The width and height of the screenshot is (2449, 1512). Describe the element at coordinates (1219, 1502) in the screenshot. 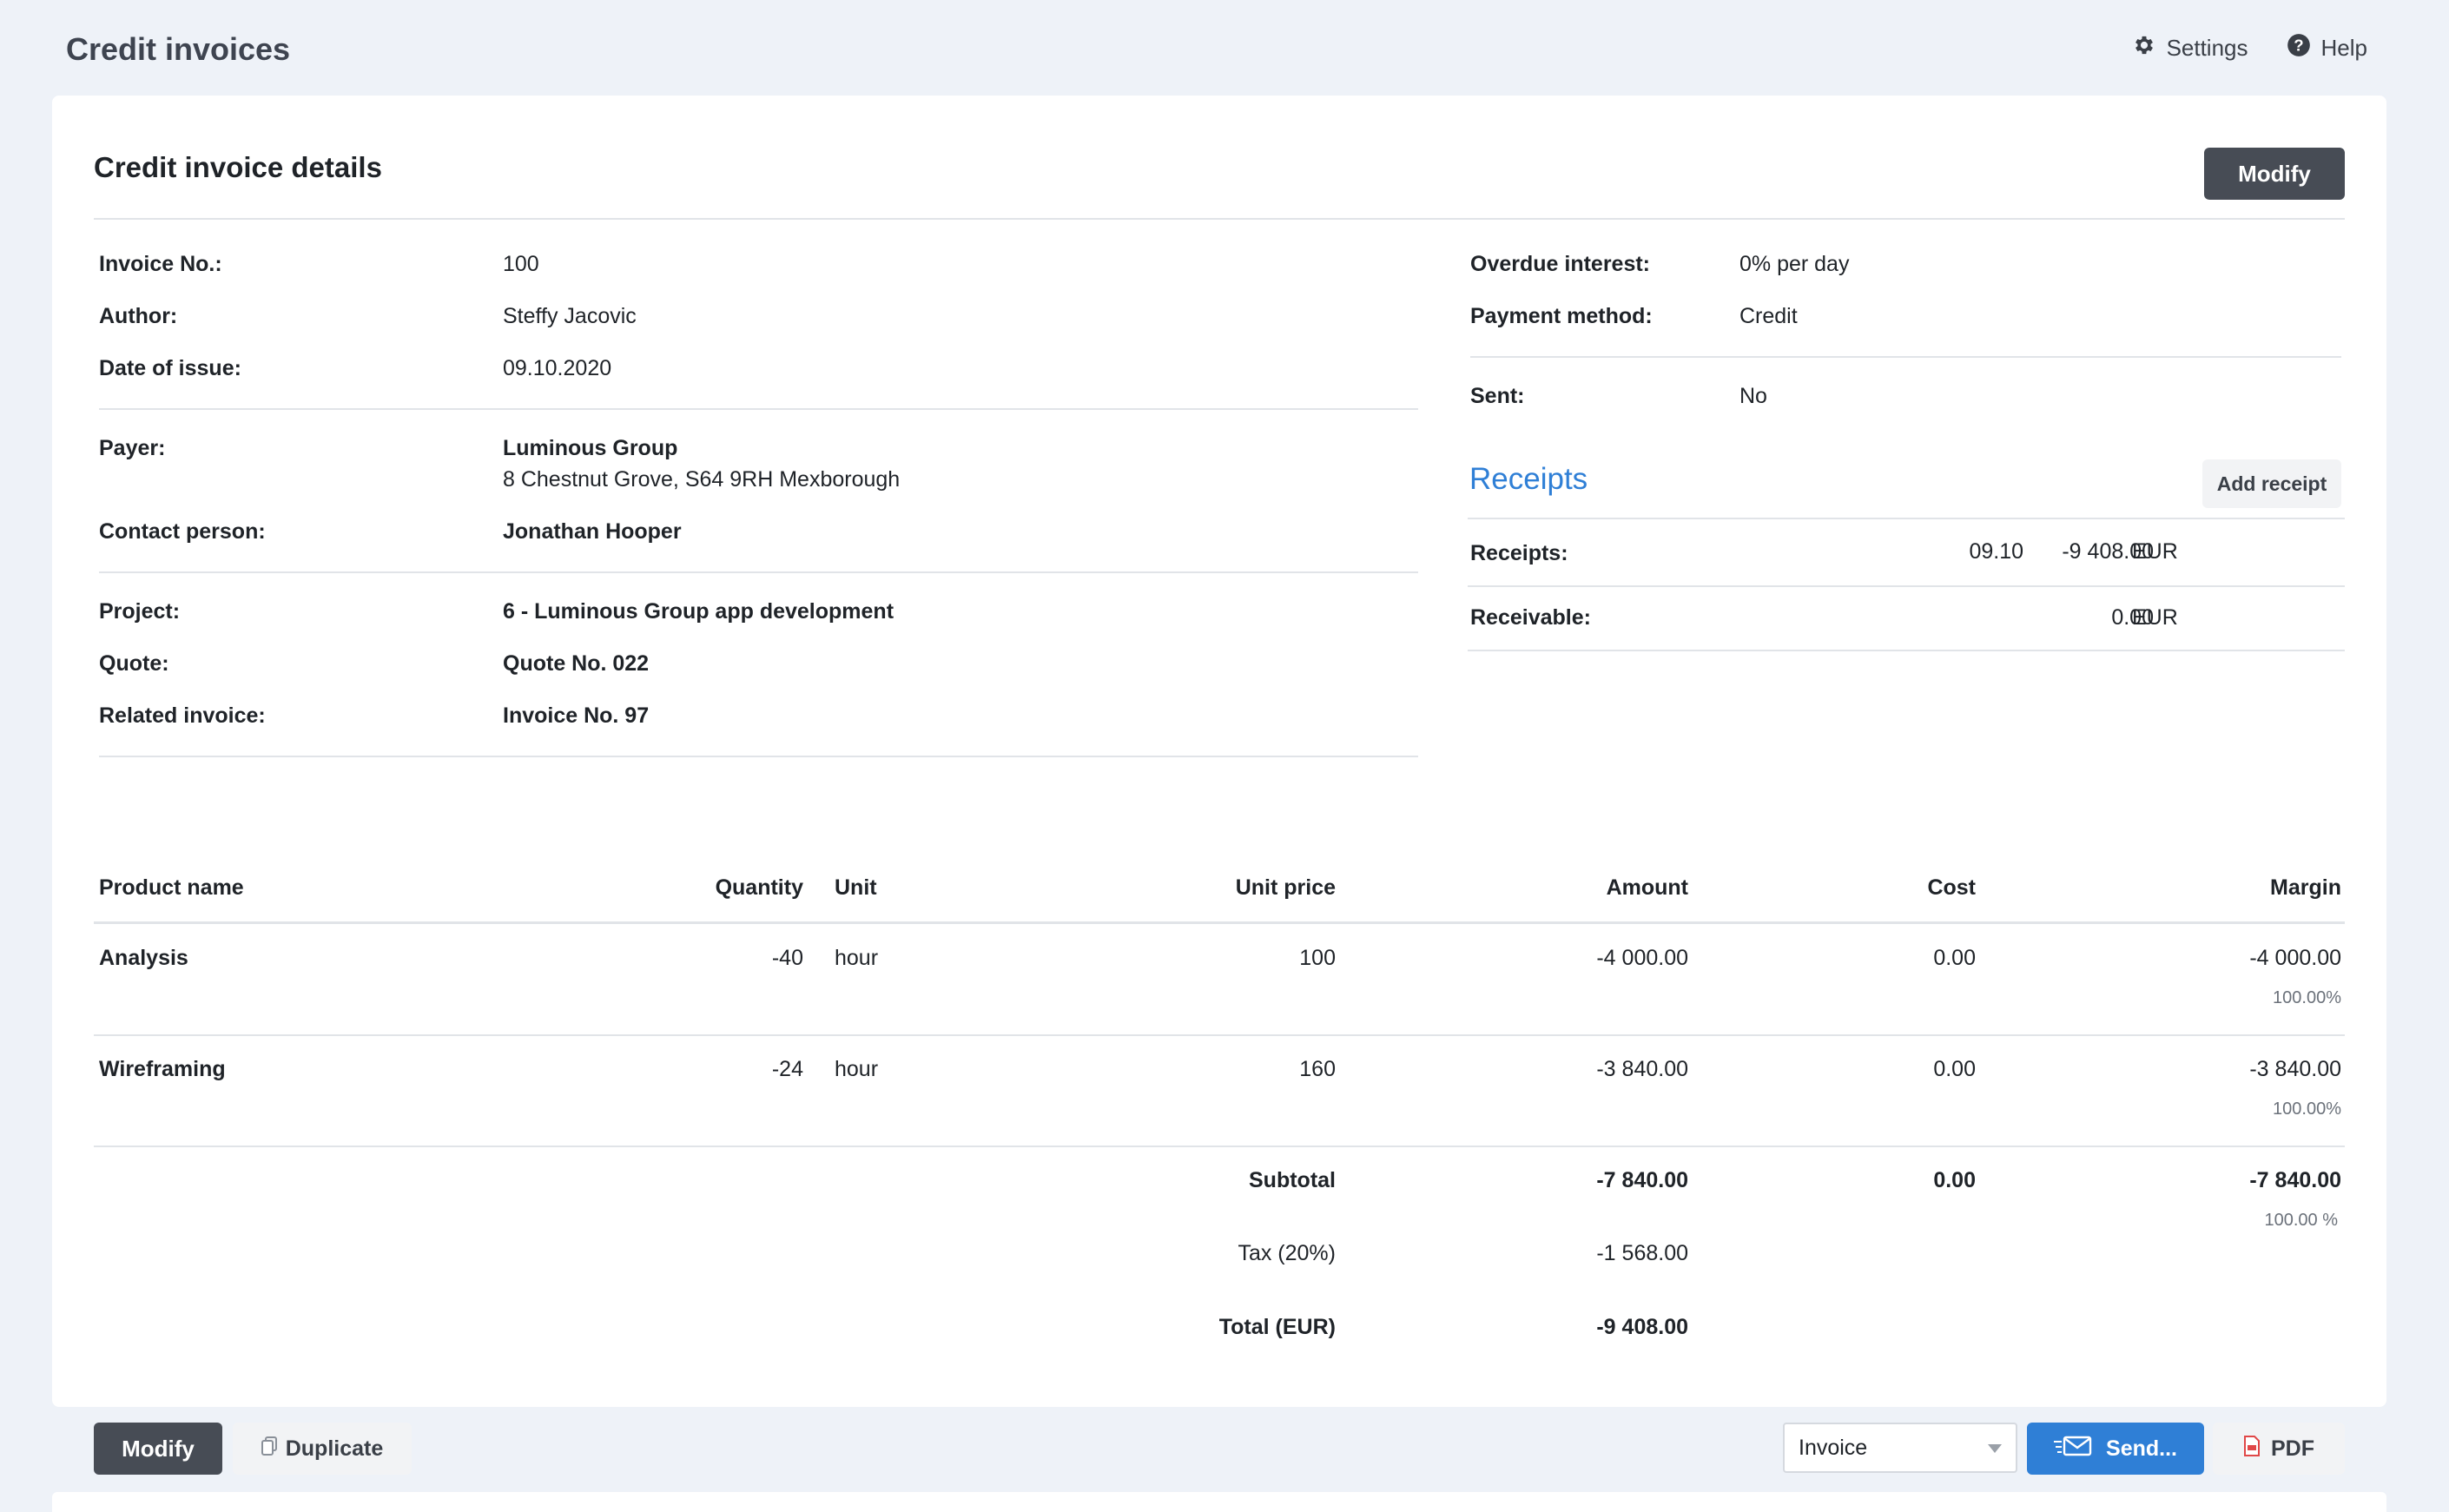

I see `next-card-edge` at that location.